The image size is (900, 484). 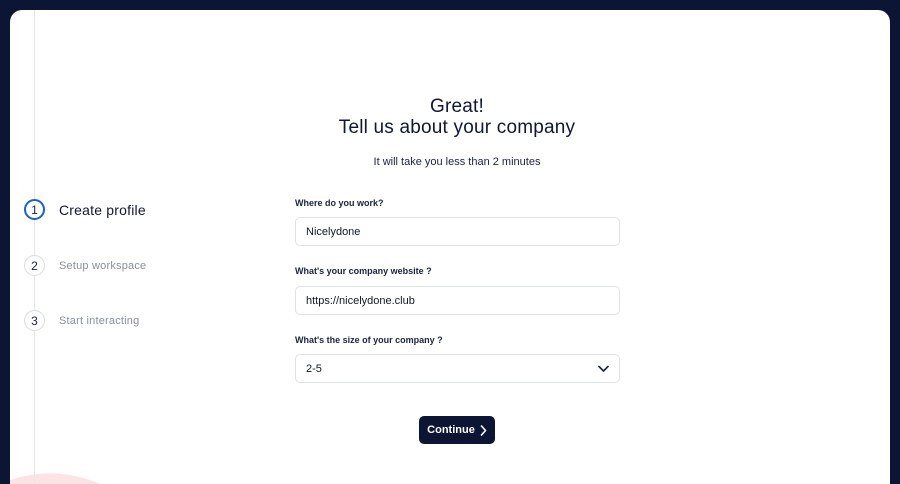 I want to click on website-field, so click(x=457, y=300).